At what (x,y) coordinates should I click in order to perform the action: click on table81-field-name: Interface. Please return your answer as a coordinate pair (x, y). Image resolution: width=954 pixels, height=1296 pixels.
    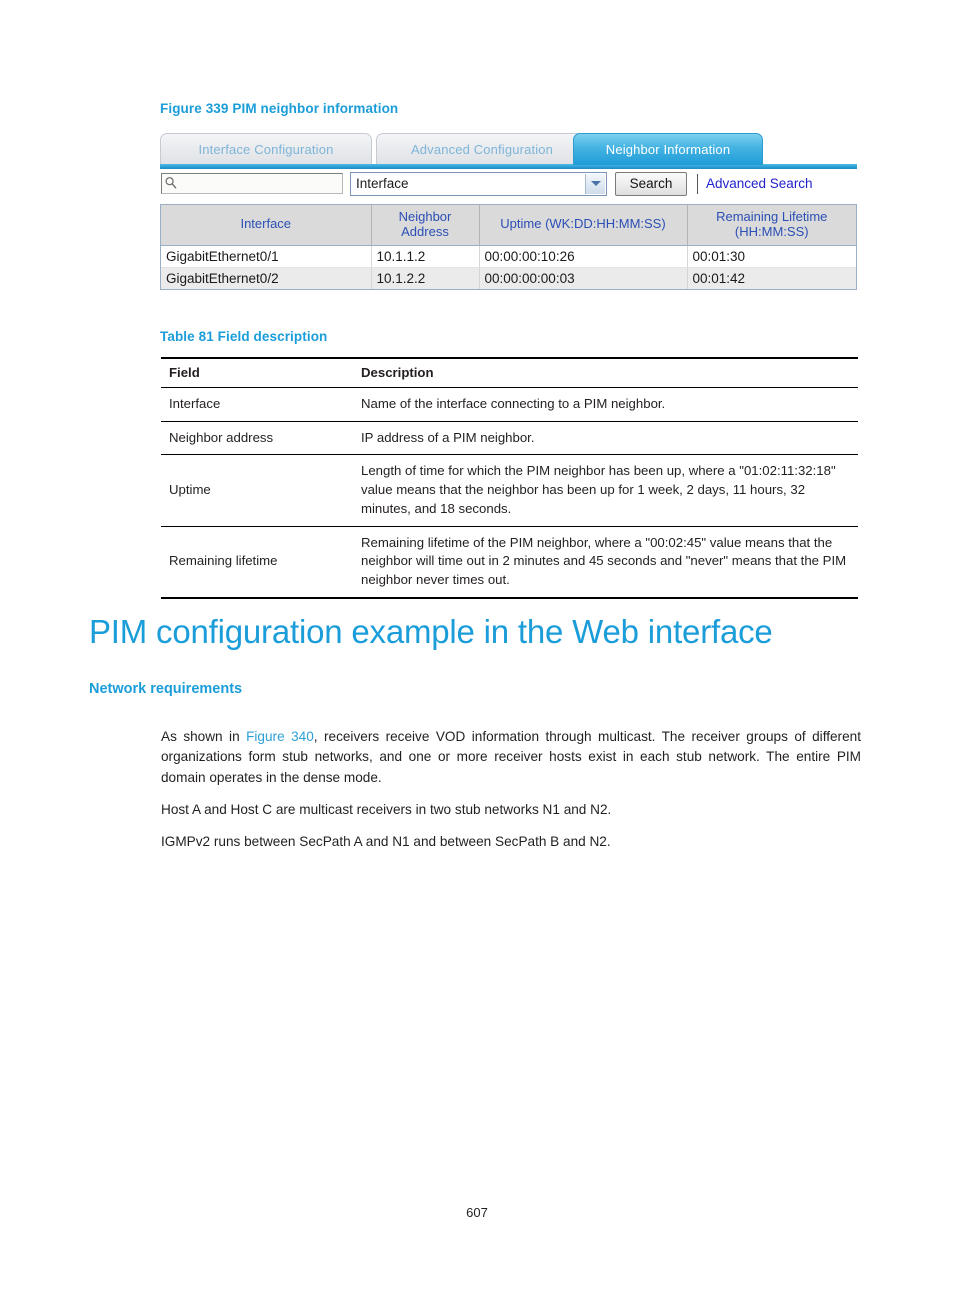
    Looking at the image, I should click on (257, 404).